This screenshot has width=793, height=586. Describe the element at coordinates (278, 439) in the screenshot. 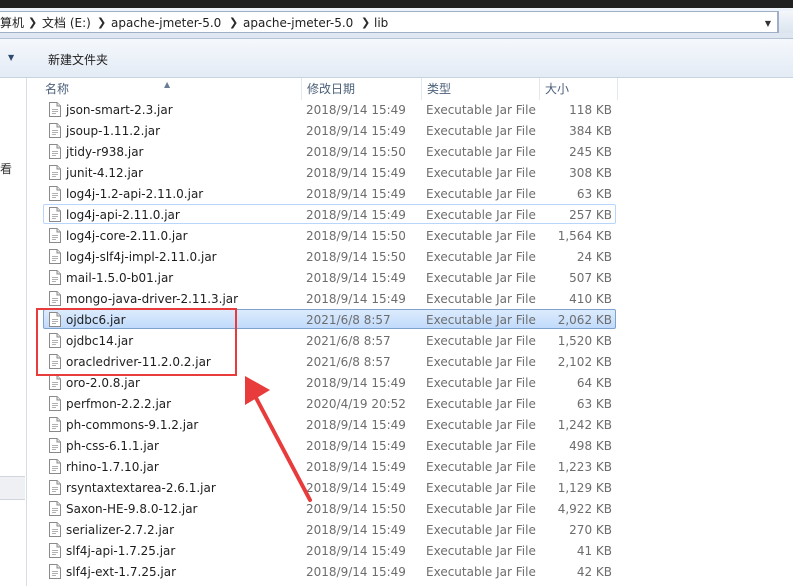

I see `annotation-arrow` at that location.